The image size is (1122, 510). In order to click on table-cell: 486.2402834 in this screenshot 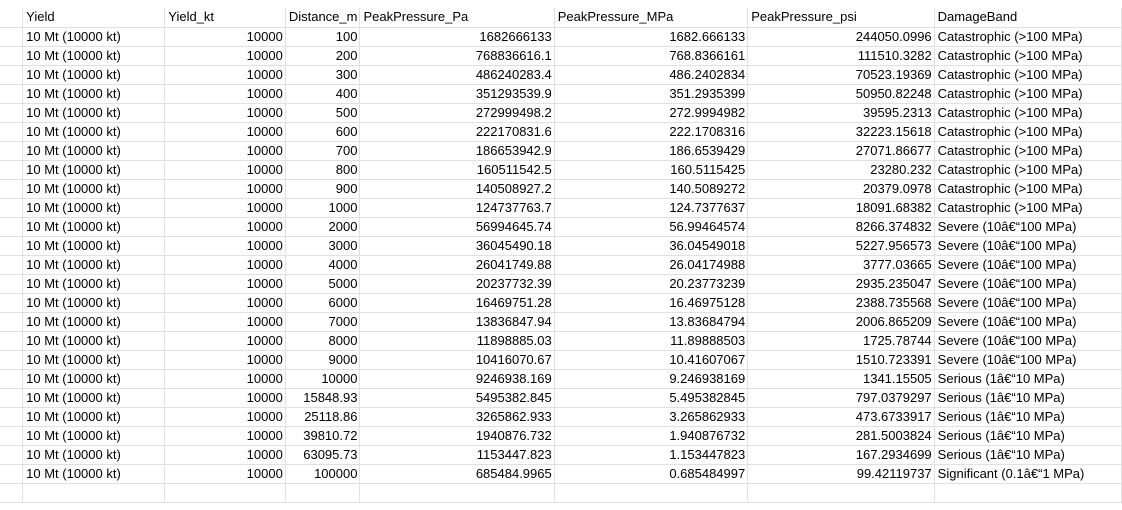, I will do `click(651, 75)`.